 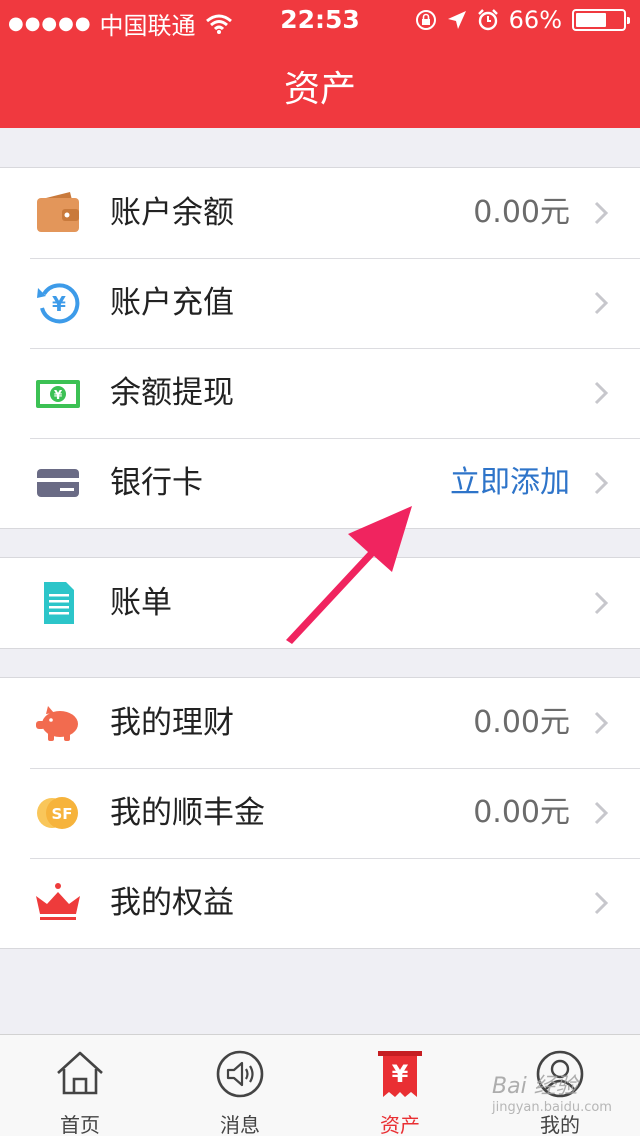 What do you see at coordinates (172, 393) in the screenshot?
I see `item-label: 余额提现` at bounding box center [172, 393].